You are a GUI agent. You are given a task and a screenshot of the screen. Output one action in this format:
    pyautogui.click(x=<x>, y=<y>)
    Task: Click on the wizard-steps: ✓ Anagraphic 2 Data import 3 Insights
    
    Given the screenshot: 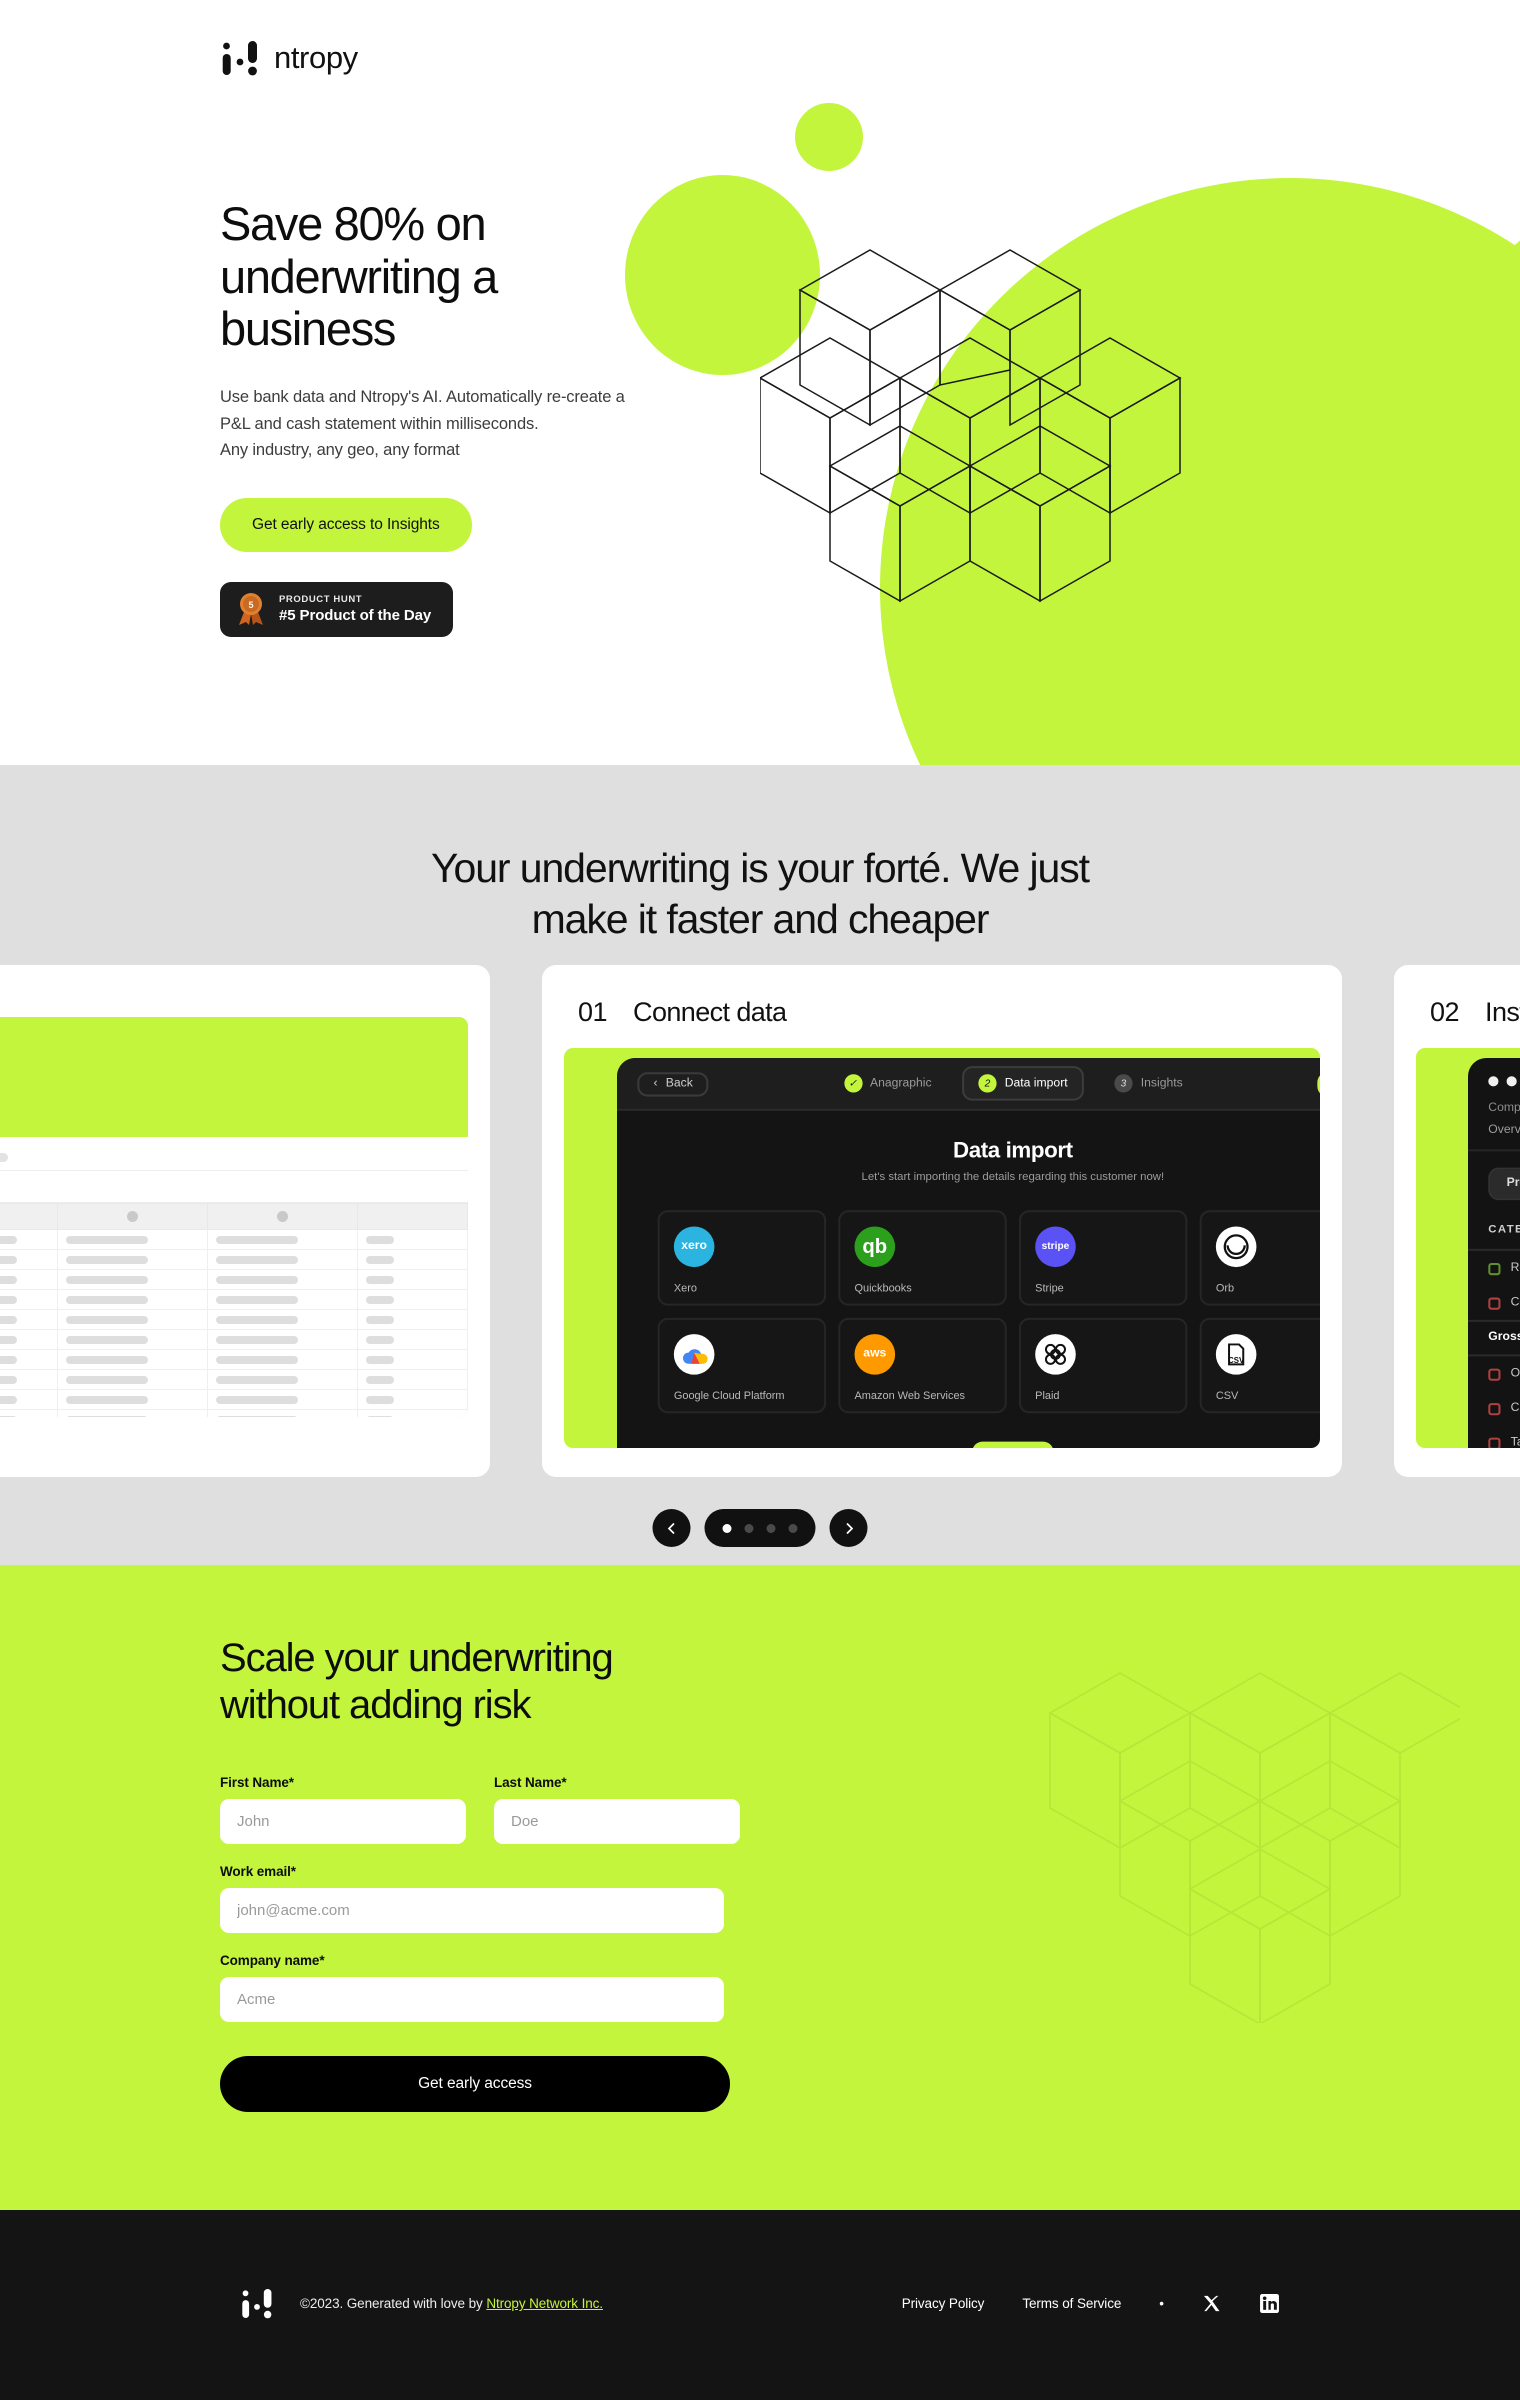 What is the action you would take?
    pyautogui.click(x=1013, y=1083)
    